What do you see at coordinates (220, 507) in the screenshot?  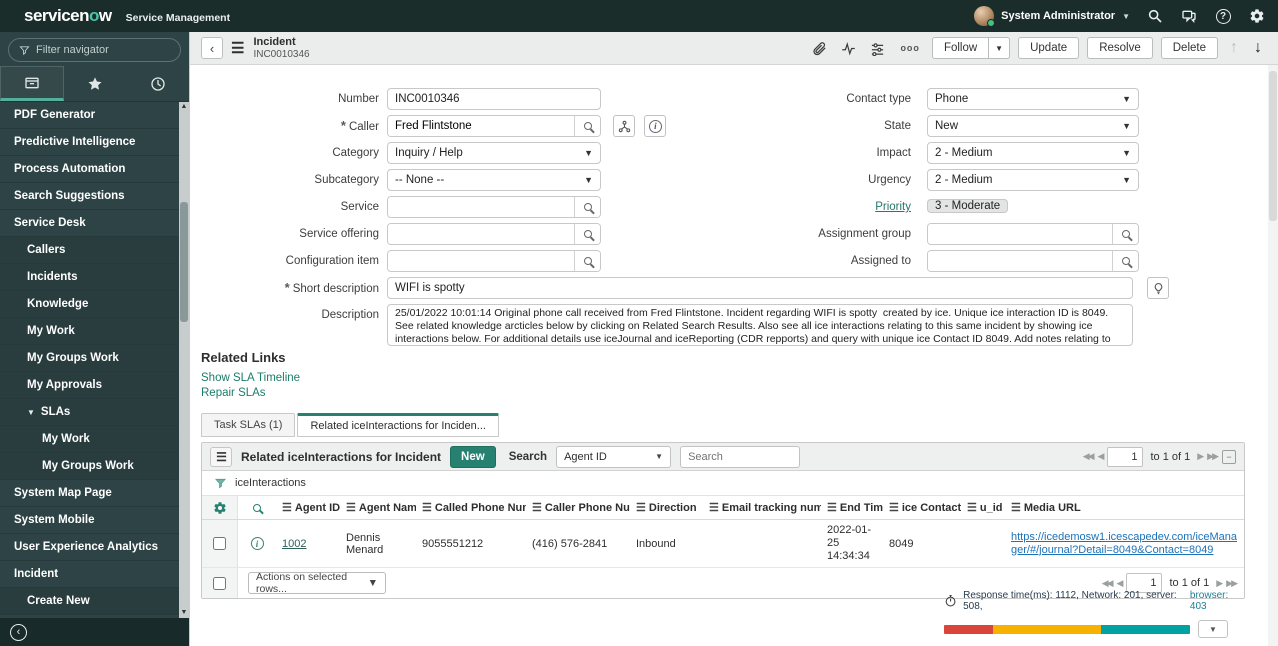 I see `column-settings-gear-icon` at bounding box center [220, 507].